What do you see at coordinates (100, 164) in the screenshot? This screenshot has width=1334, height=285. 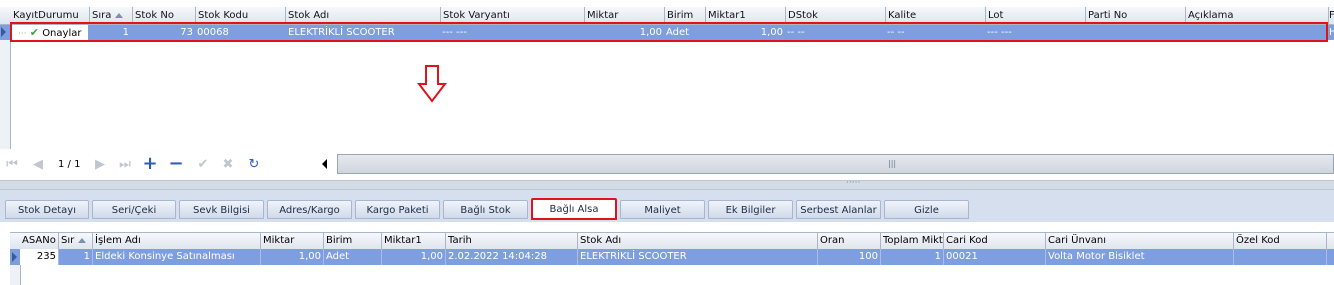 I see `next-record-icon: ▶` at bounding box center [100, 164].